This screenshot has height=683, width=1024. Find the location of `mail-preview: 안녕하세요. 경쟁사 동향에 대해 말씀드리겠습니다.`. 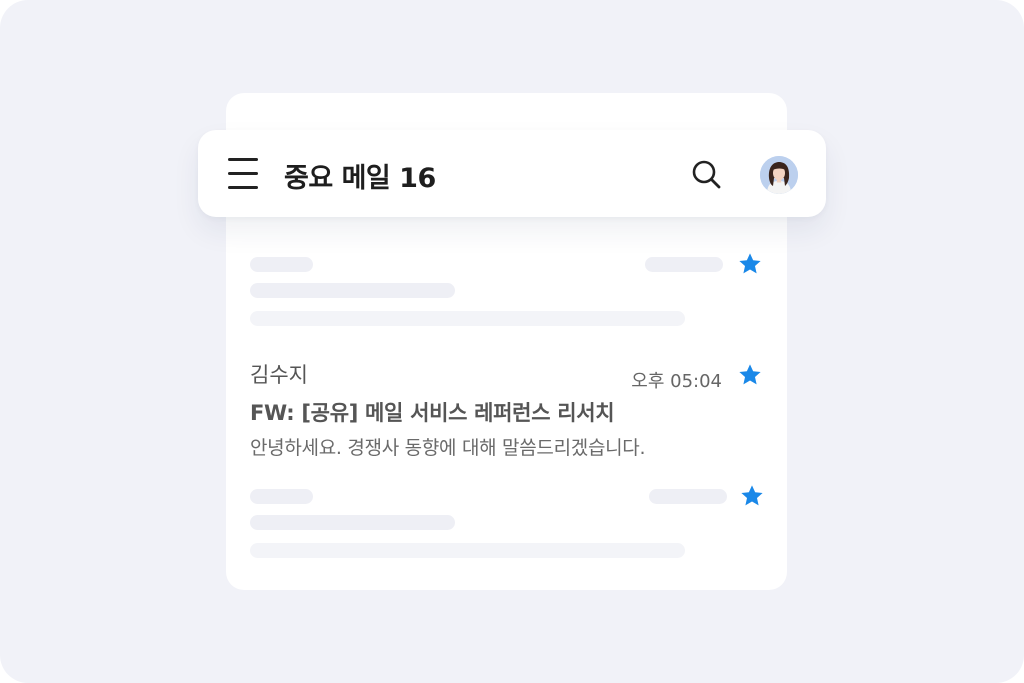

mail-preview: 안녕하세요. 경쟁사 동향에 대해 말씀드리겠습니다. is located at coordinates (448, 448).